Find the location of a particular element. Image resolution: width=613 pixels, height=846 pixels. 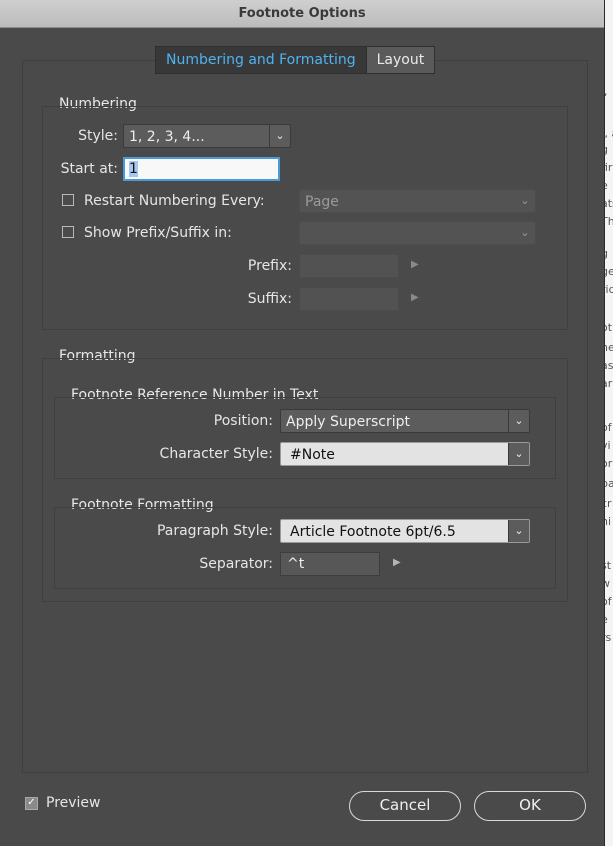

paragraph-style-value: Article Footnote 6pt/6.5 is located at coordinates (373, 532).